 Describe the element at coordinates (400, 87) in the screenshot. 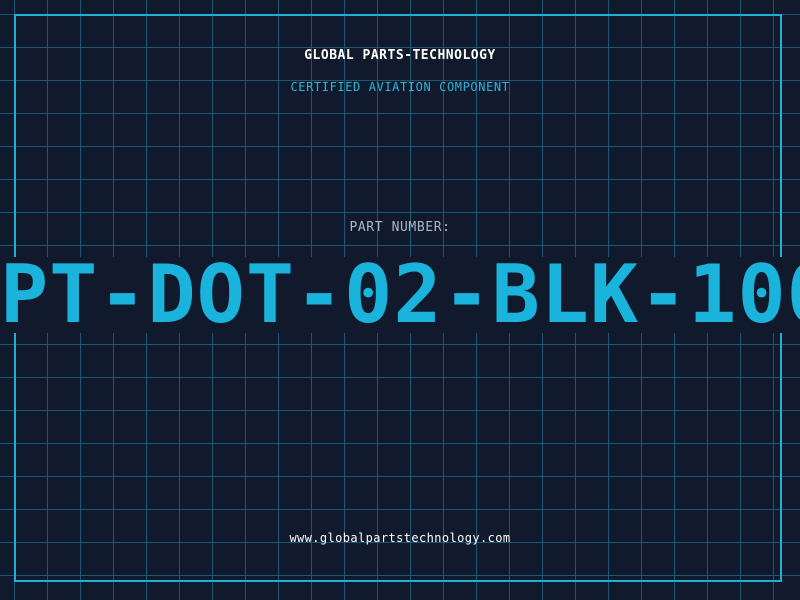

I see `certification-subtitle: CERTIFIED AVIATION COMPONENT` at that location.